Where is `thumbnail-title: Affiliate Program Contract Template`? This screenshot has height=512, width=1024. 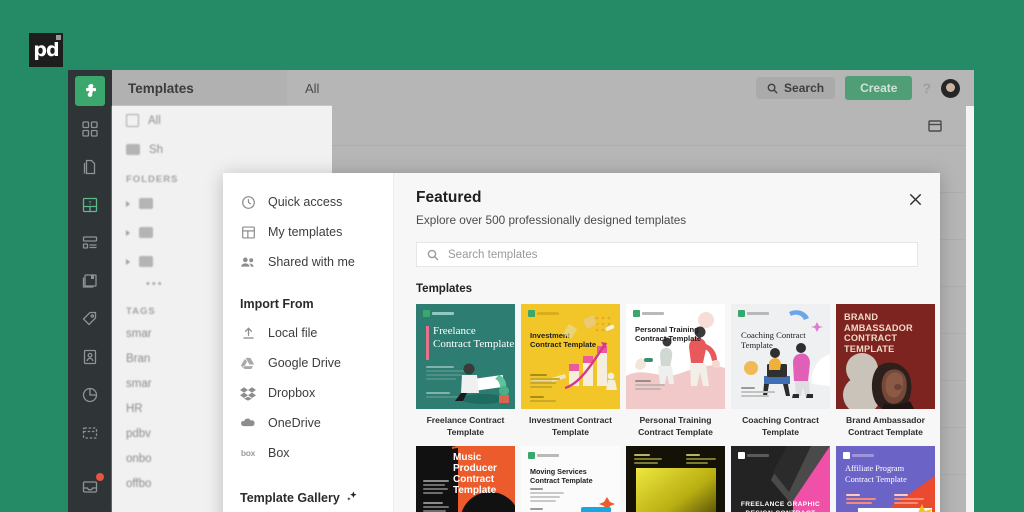 thumbnail-title: Affiliate Program Contract Template is located at coordinates (876, 474).